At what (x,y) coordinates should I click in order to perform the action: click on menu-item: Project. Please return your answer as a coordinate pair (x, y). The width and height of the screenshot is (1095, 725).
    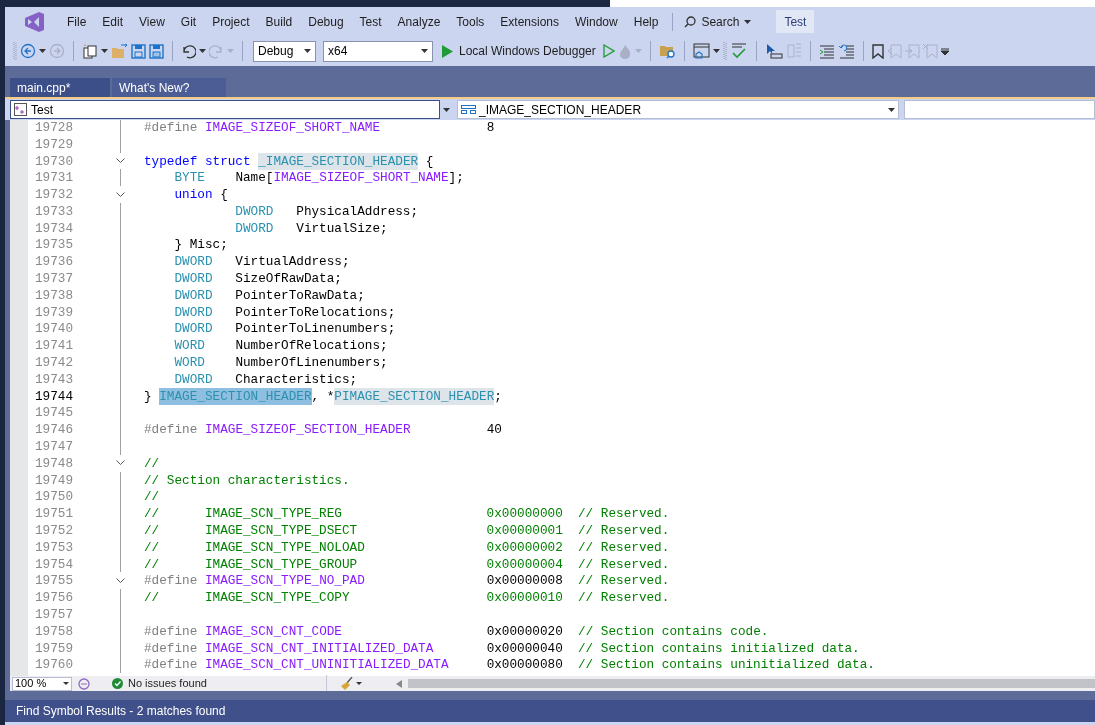
    Looking at the image, I should click on (231, 21).